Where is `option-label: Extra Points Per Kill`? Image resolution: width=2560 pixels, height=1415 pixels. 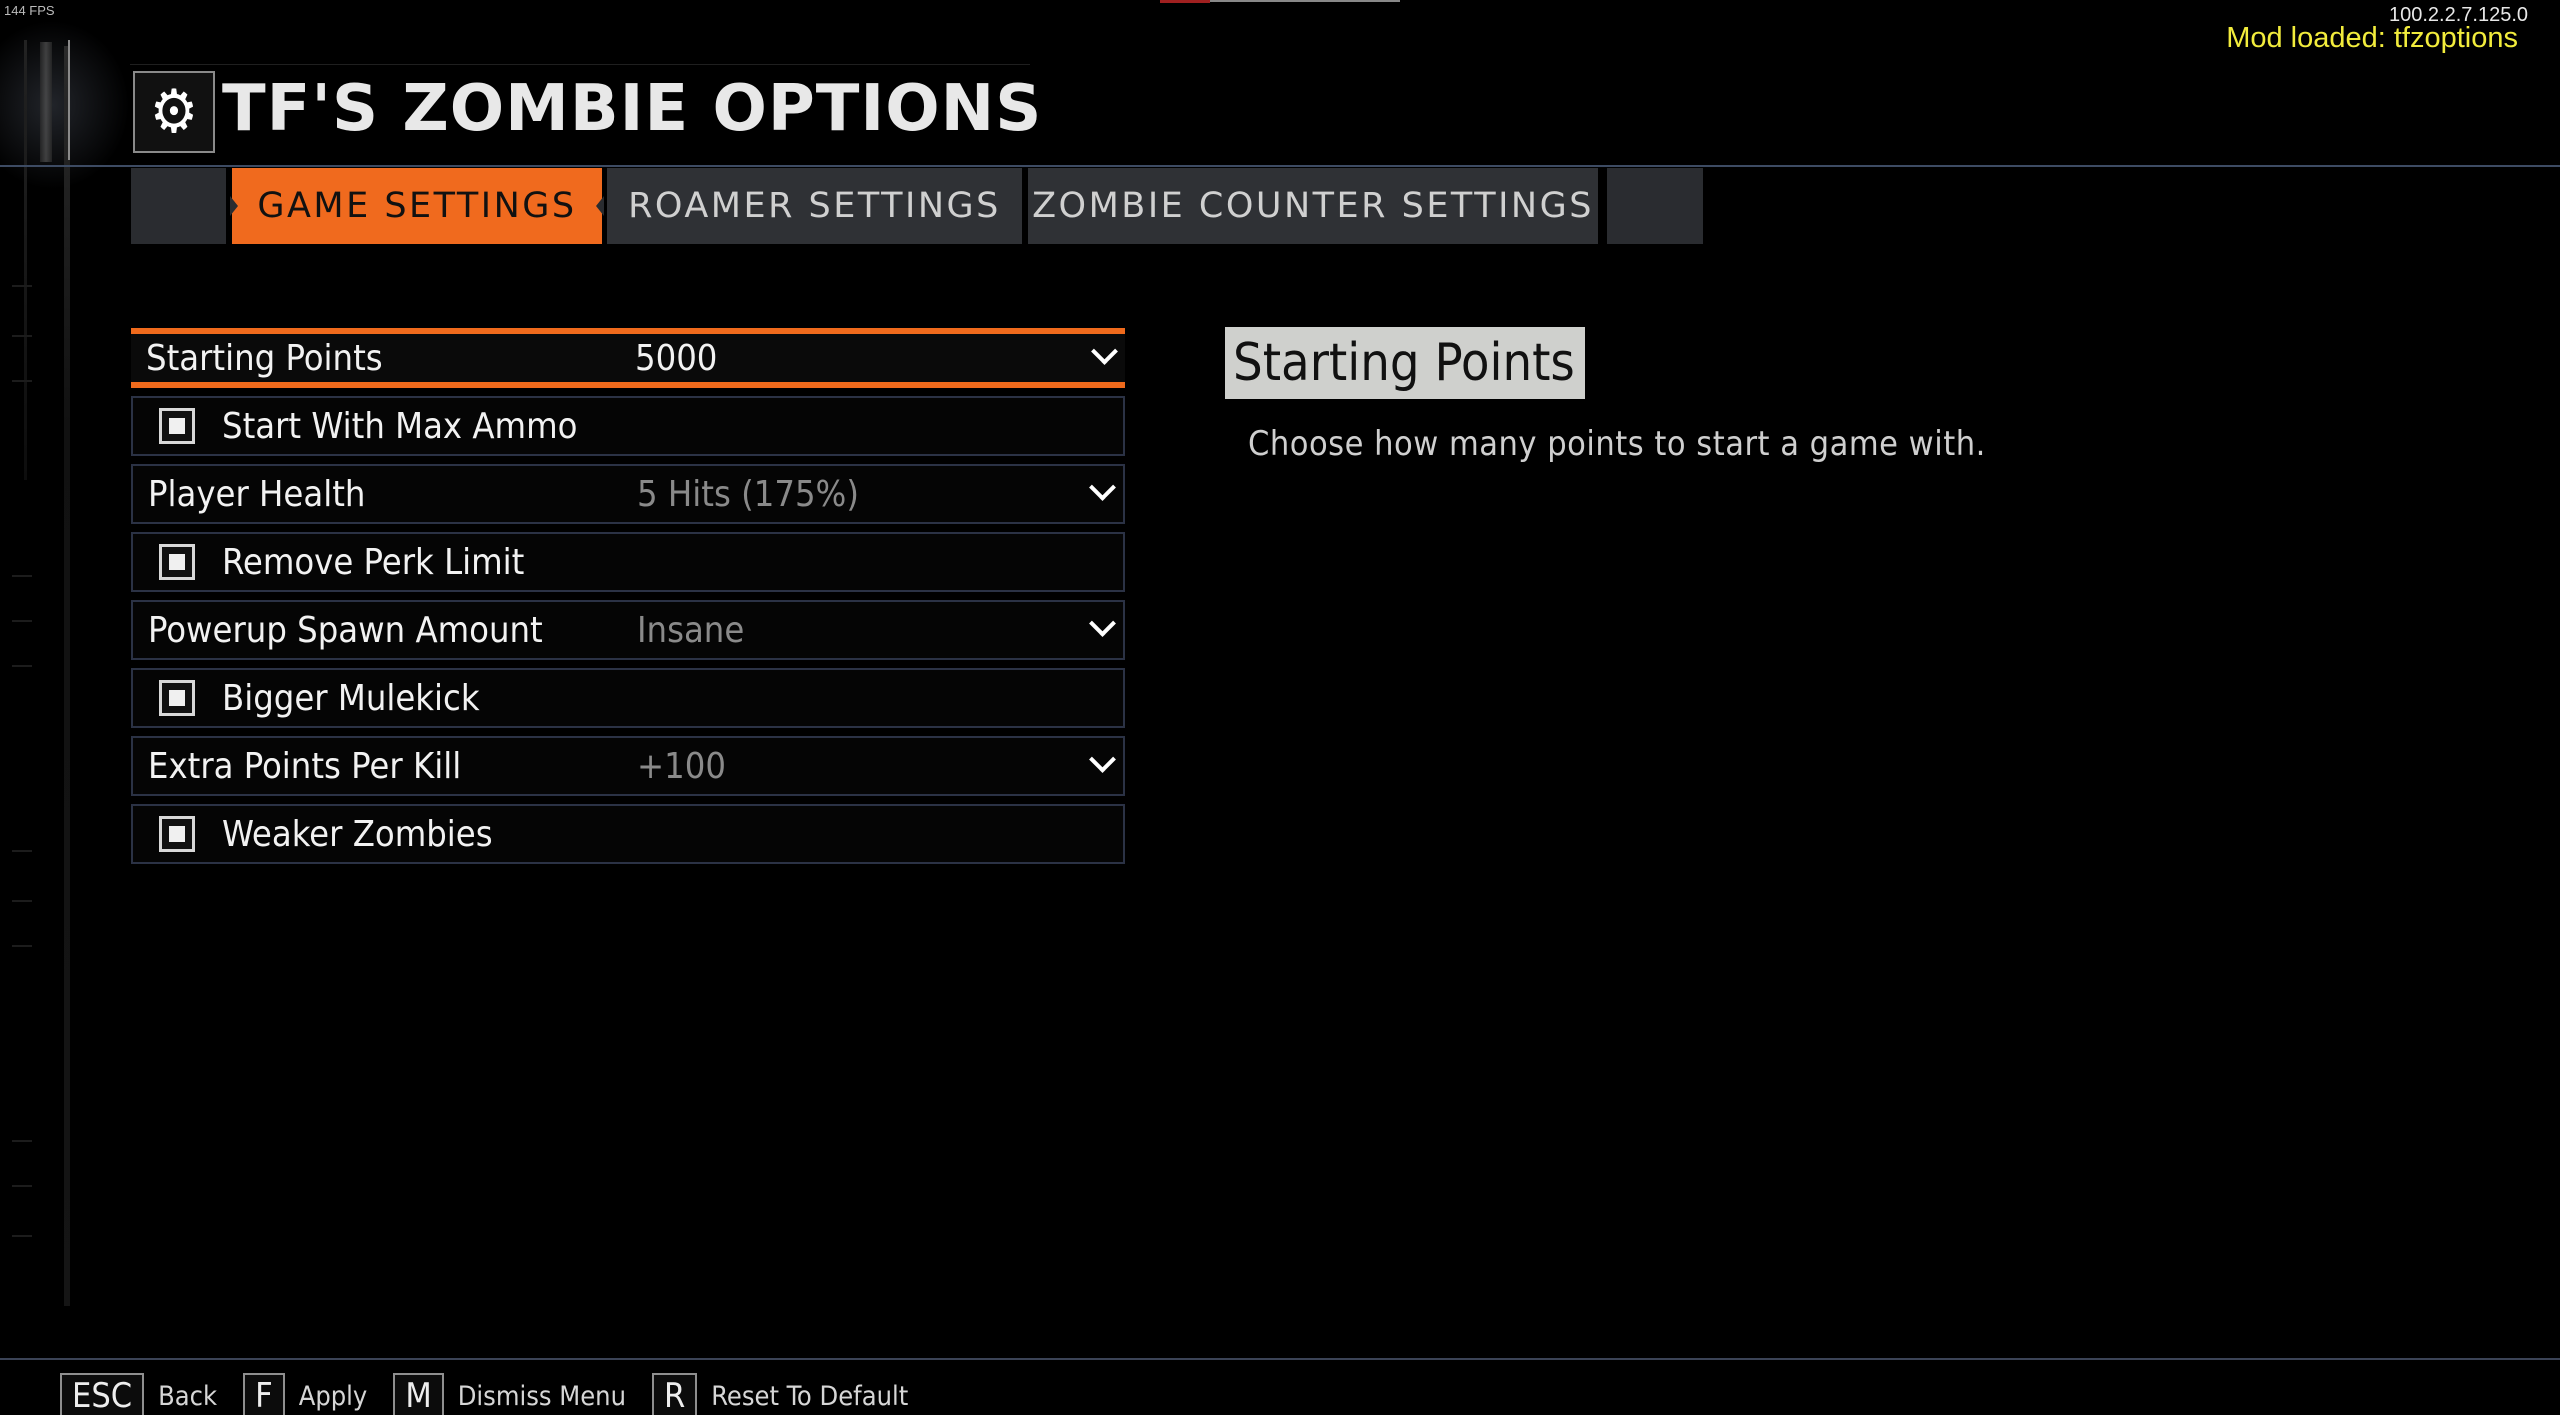 option-label: Extra Points Per Kill is located at coordinates (305, 766).